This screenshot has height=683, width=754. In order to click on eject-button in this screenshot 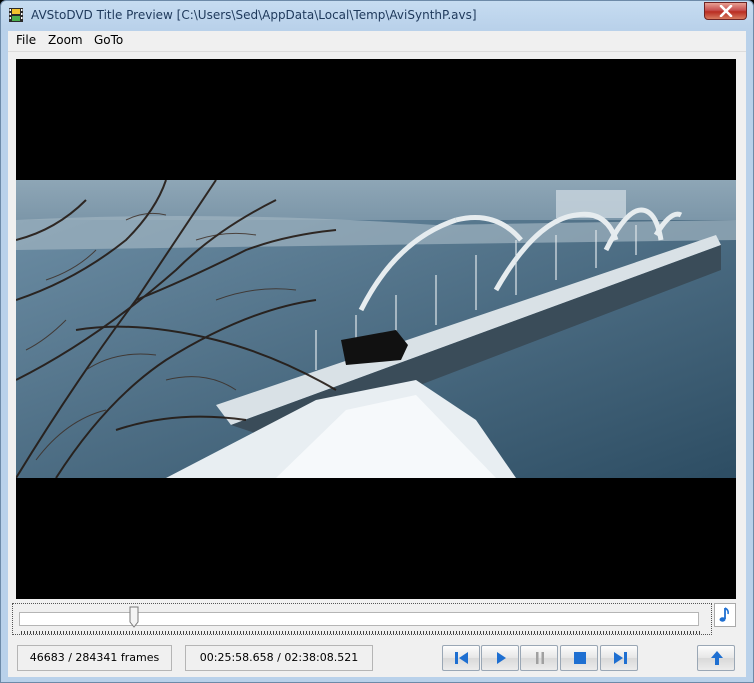, I will do `click(716, 658)`.